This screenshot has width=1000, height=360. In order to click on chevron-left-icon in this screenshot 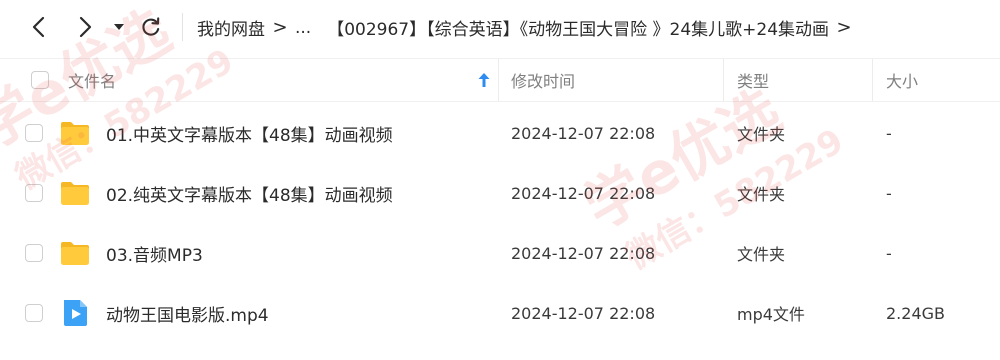, I will do `click(38, 27)`.